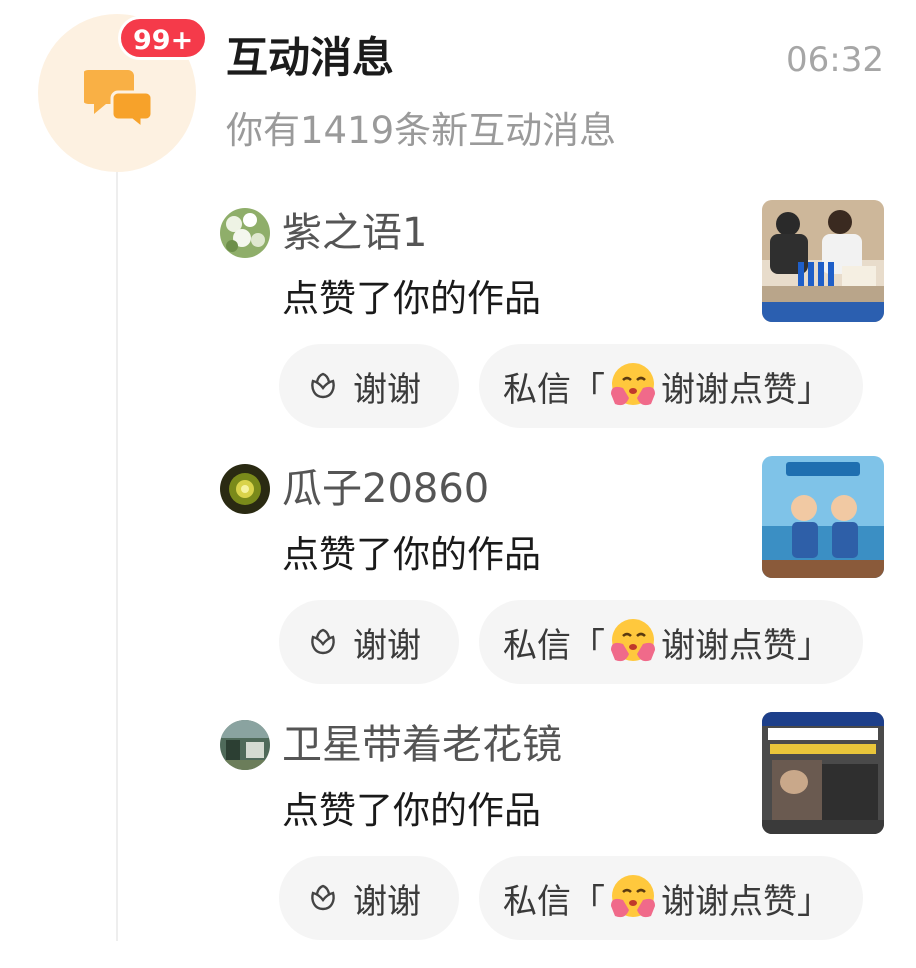 The image size is (916, 968). What do you see at coordinates (310, 57) in the screenshot?
I see `page-title: 互动消息` at bounding box center [310, 57].